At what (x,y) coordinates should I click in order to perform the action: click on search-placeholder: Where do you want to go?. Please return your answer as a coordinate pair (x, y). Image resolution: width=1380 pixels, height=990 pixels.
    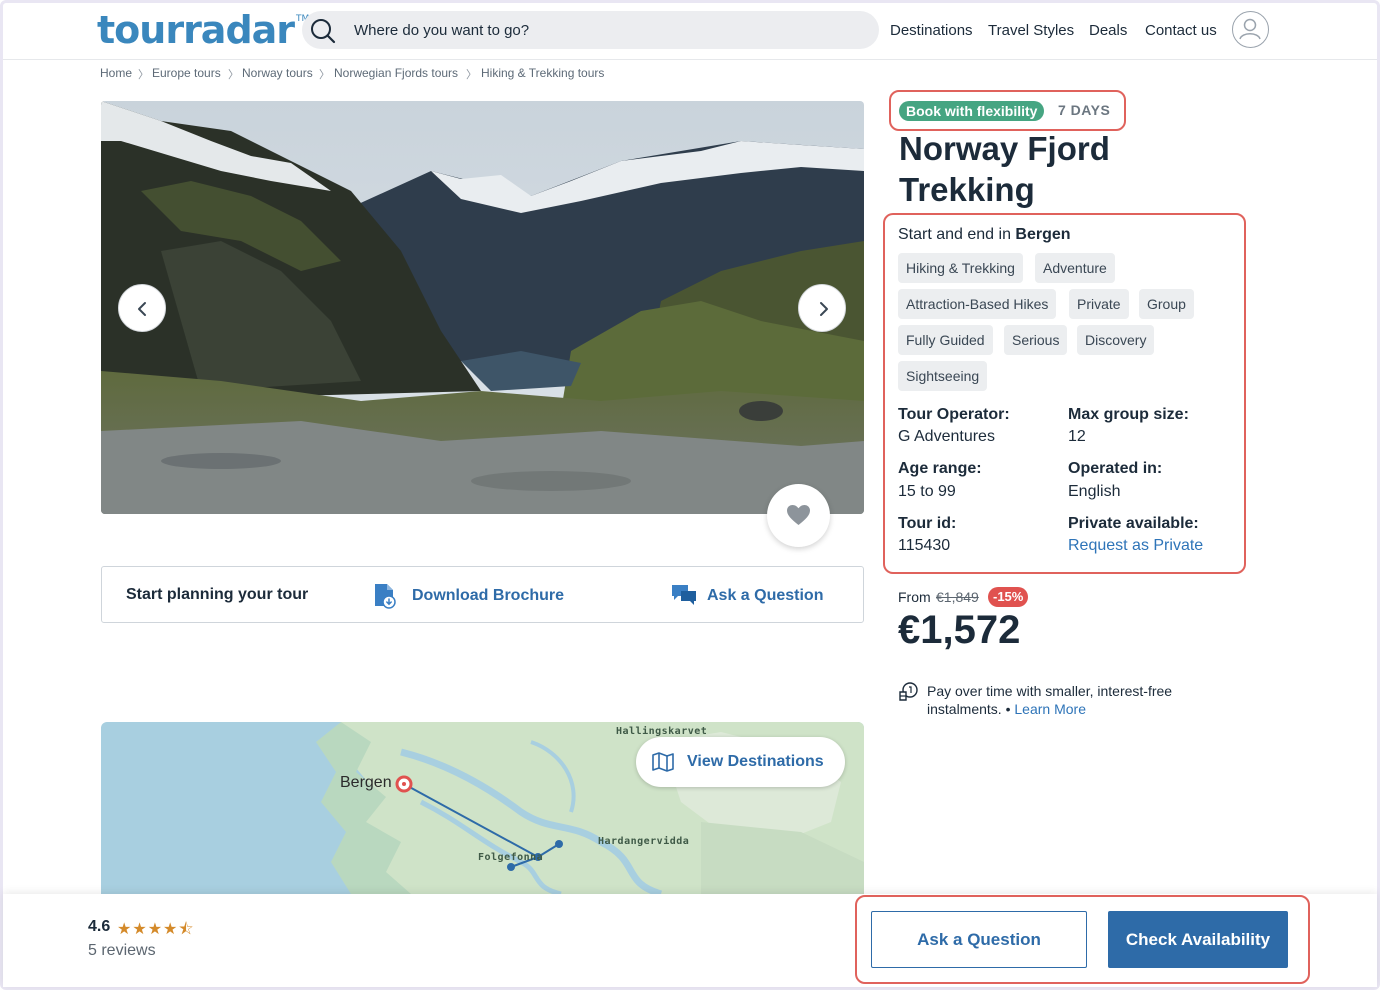
    Looking at the image, I should click on (442, 30).